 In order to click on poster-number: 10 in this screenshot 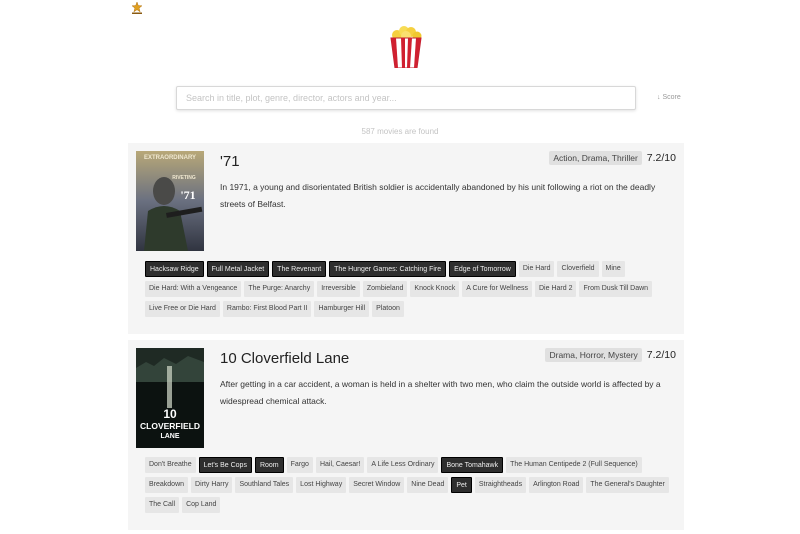, I will do `click(170, 414)`.